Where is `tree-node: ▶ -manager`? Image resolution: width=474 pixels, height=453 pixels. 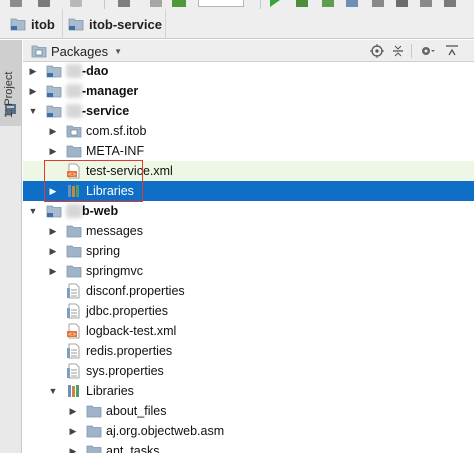
tree-node: ▶ -manager is located at coordinates (248, 91).